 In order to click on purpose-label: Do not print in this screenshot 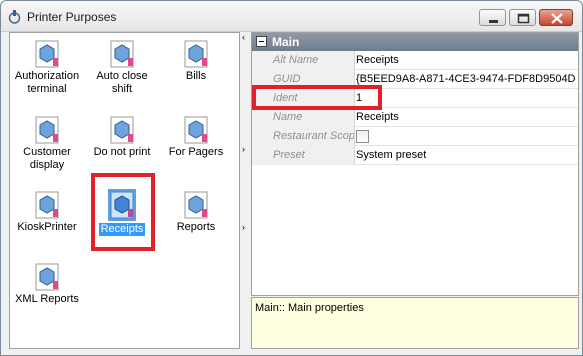, I will do `click(122, 152)`.